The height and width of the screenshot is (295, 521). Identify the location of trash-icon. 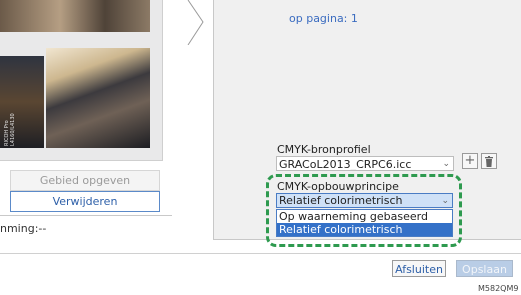
(489, 161).